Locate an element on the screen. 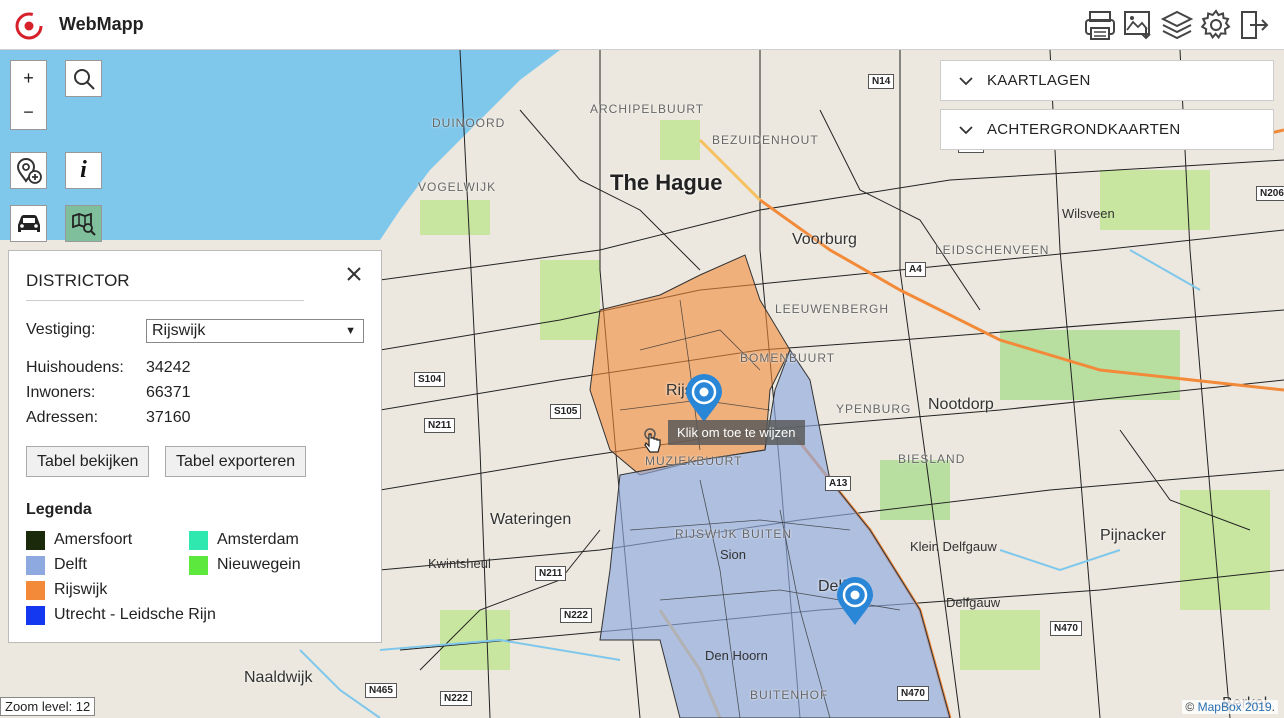 The width and height of the screenshot is (1284, 718). zoom-in-button: + is located at coordinates (28, 78).